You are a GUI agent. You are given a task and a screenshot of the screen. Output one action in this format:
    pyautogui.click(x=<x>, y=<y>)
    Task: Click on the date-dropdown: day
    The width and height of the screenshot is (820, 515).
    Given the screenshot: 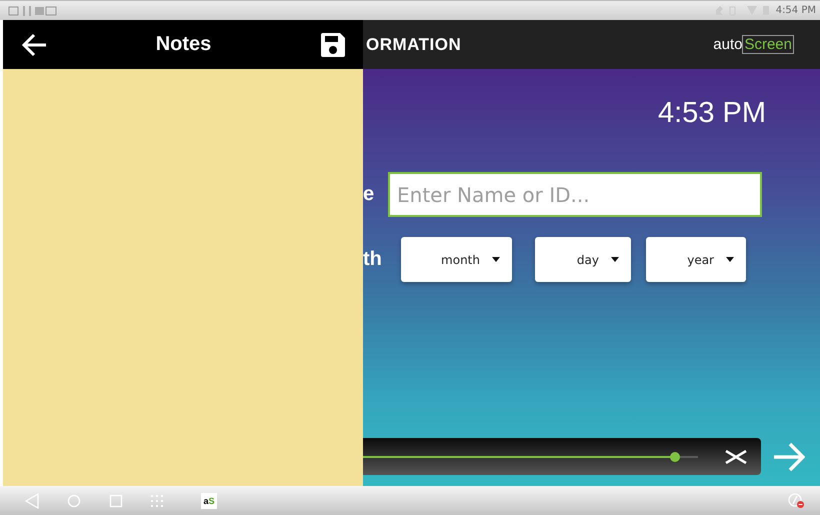 What is the action you would take?
    pyautogui.click(x=583, y=259)
    